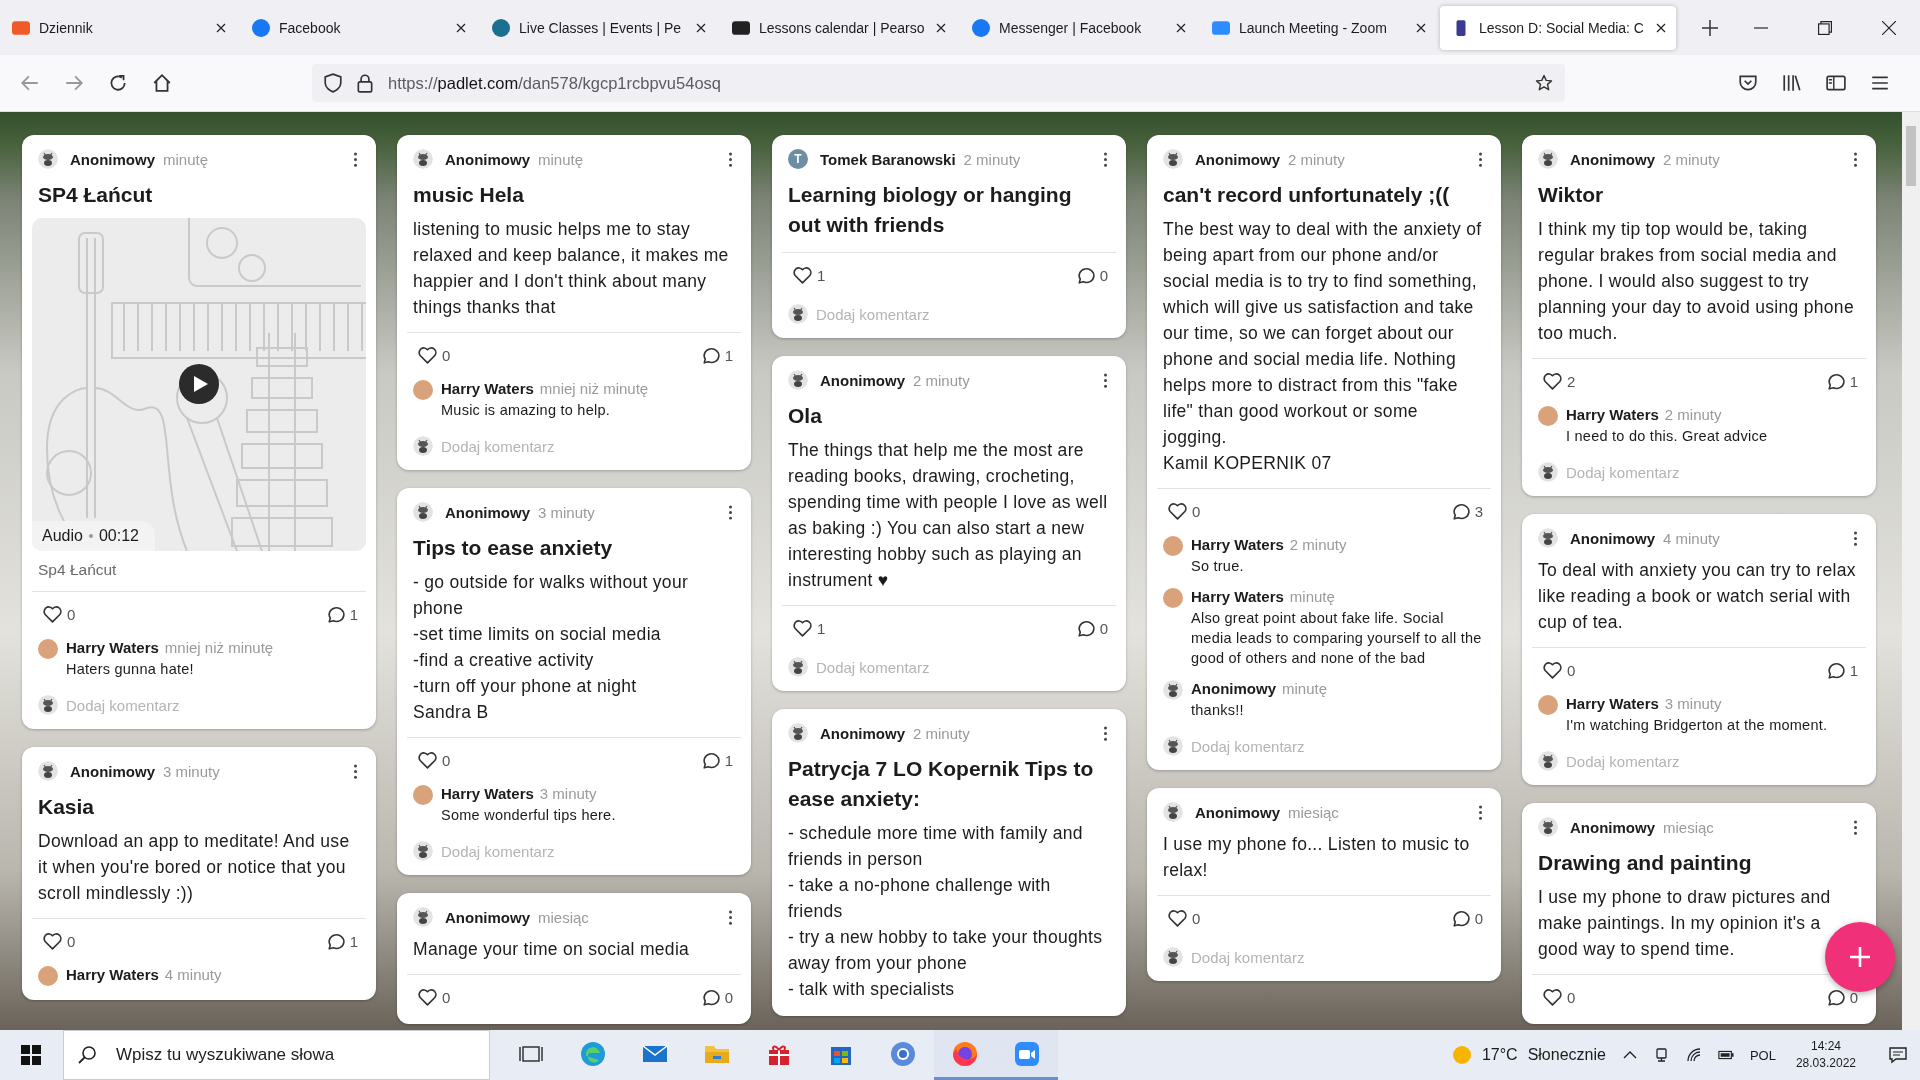 Image resolution: width=1920 pixels, height=1080 pixels. What do you see at coordinates (67, 807) in the screenshot?
I see `post-title: Kasia` at bounding box center [67, 807].